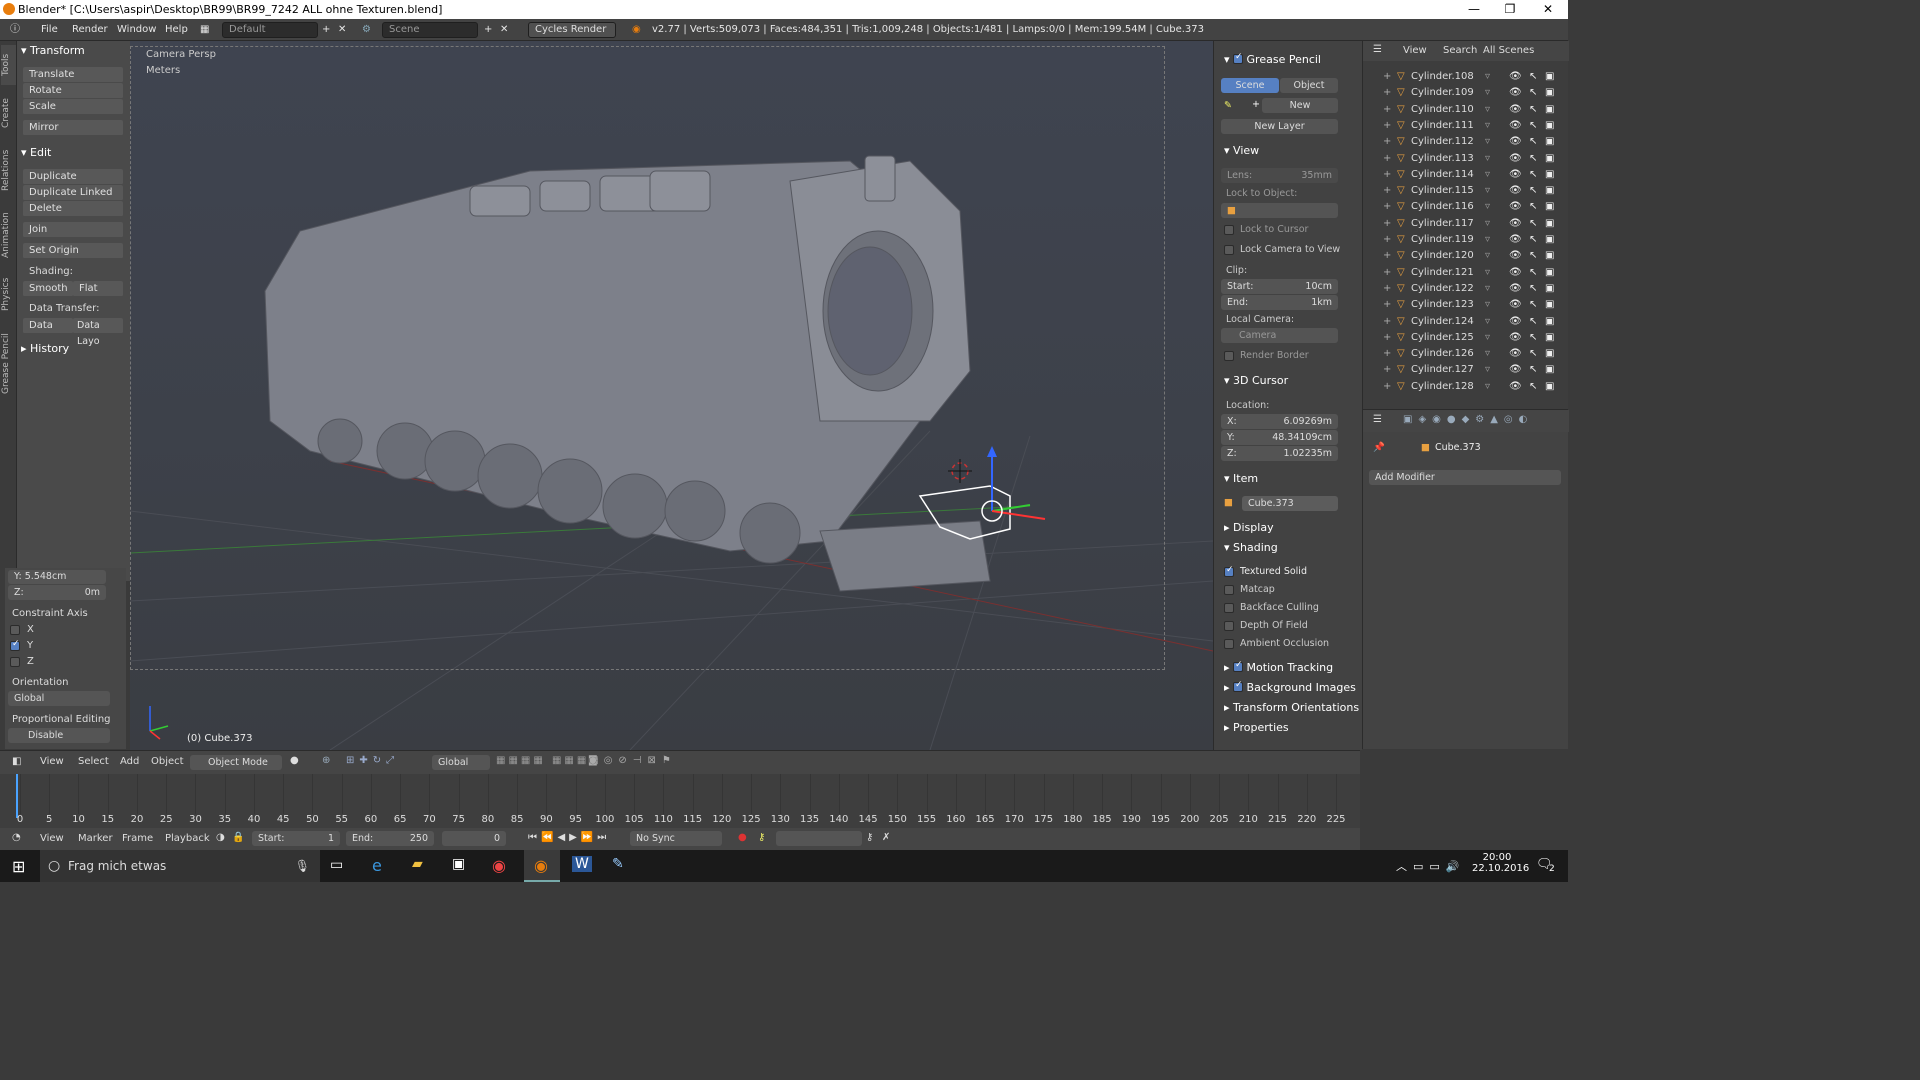 This screenshot has height=1080, width=1920. What do you see at coordinates (549, 760) in the screenshot?
I see `layer-buttons: ▦▦▦▦ ▦▦▦▦` at bounding box center [549, 760].